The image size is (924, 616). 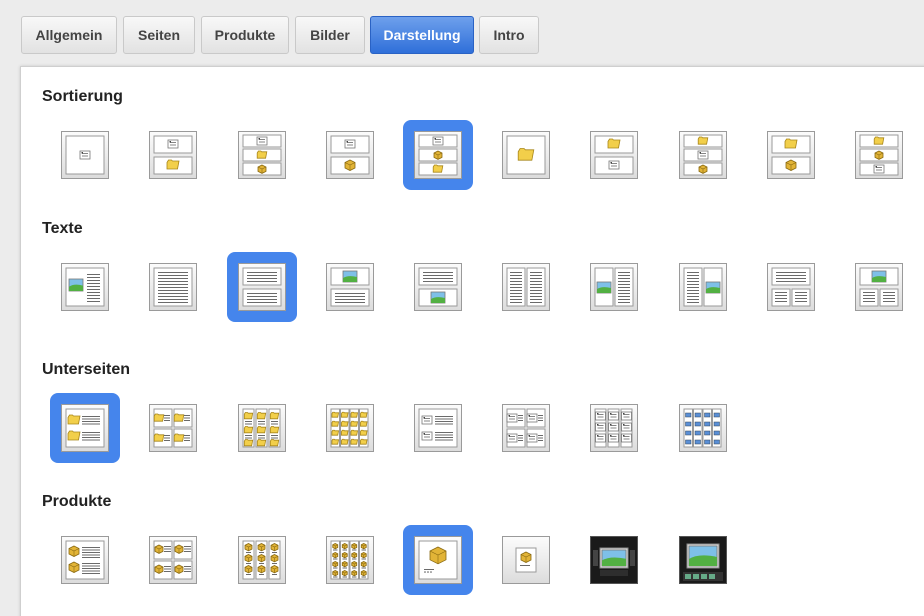 I want to click on section-title-texte: Texte, so click(x=62, y=228).